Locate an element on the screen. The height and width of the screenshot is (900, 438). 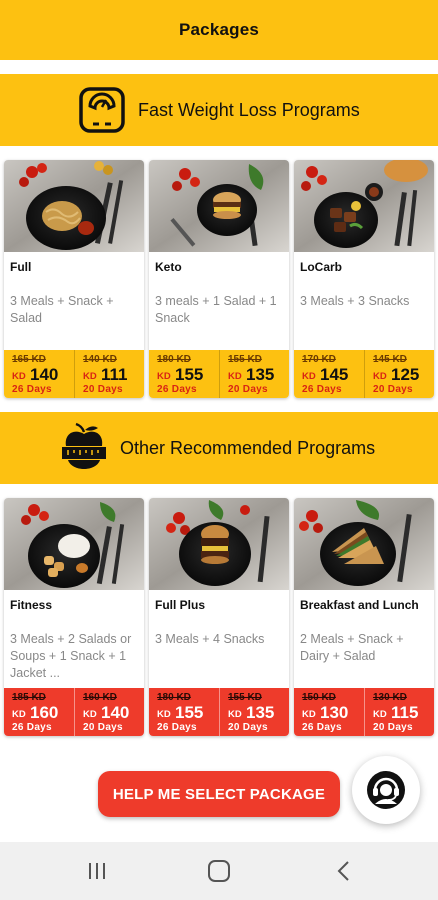
customer-support-button is located at coordinates (386, 790).